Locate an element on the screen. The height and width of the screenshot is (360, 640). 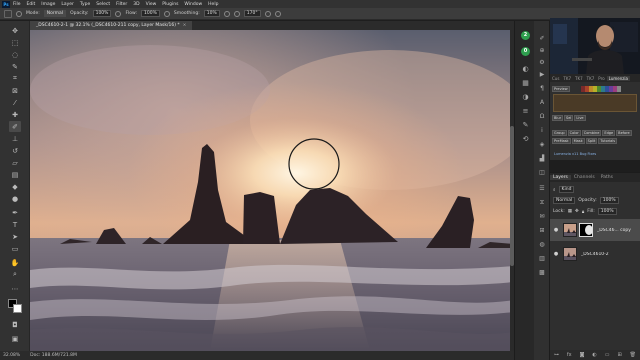
histogram-icon: ▟ is located at coordinates (542, 159).